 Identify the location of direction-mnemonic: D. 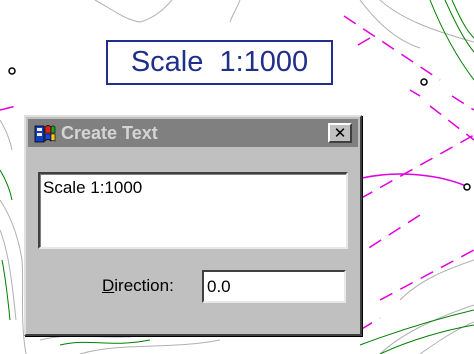
(108, 285).